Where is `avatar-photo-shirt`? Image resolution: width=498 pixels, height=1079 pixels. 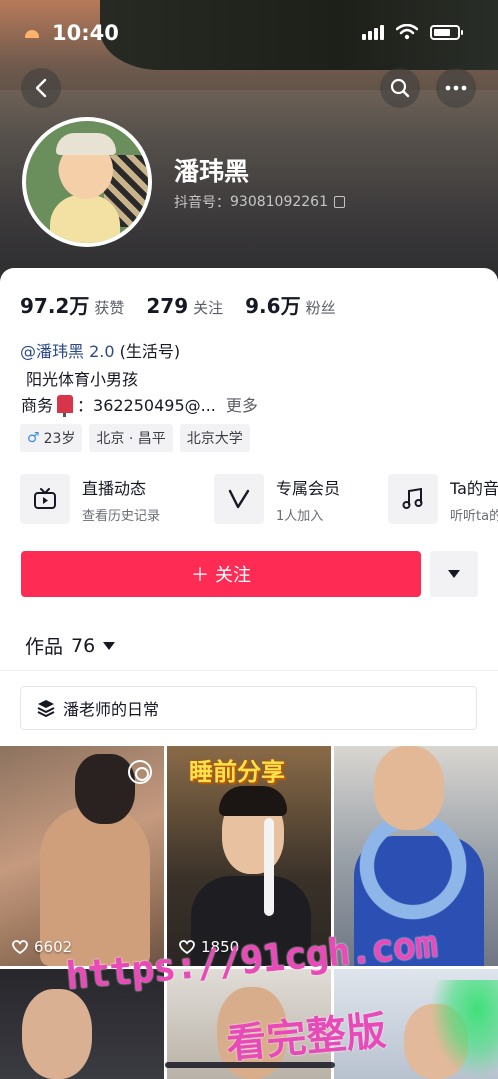
avatar-photo-shirt is located at coordinates (85, 219).